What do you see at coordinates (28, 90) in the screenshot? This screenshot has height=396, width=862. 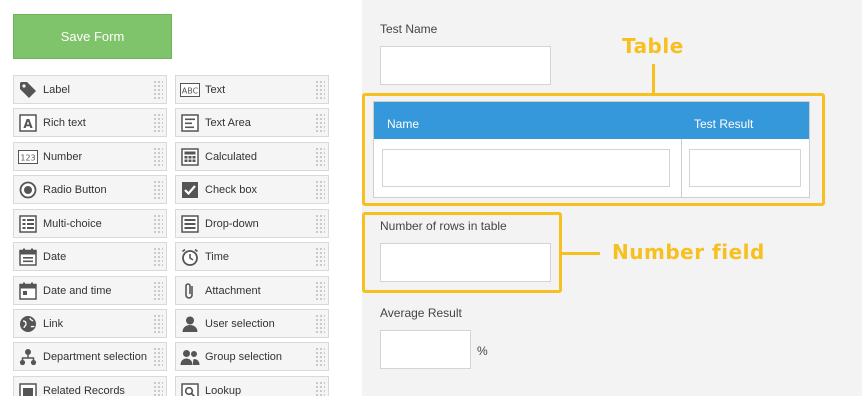 I see `tag-icon` at bounding box center [28, 90].